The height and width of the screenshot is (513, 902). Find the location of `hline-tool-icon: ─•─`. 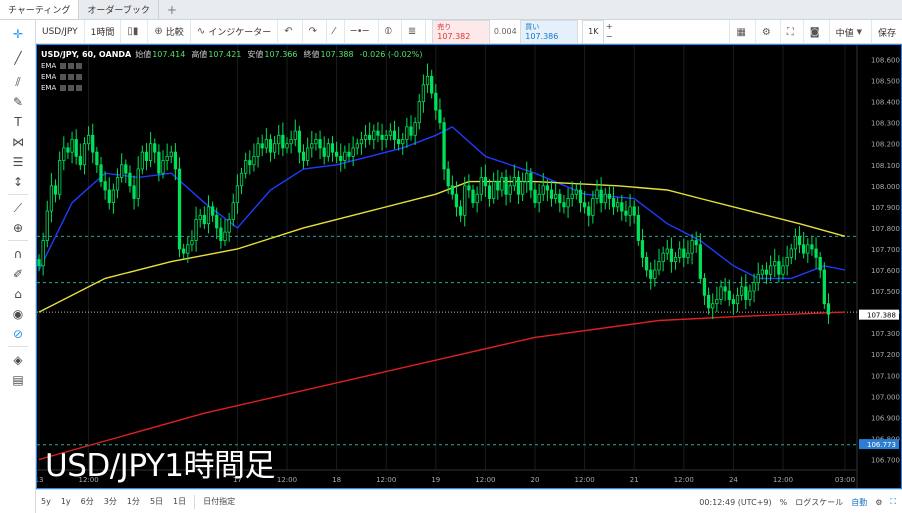

hline-tool-icon: ─•─ is located at coordinates (359, 31).